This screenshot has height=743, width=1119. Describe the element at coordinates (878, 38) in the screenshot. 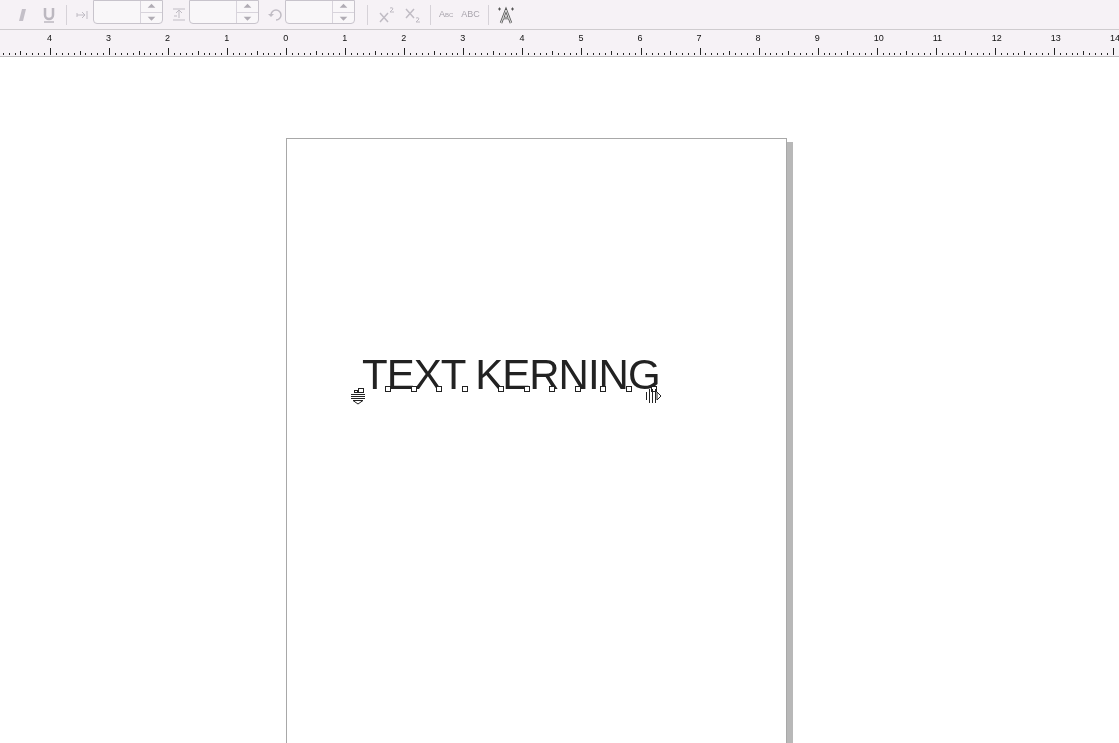

I see `ruler-label: 10` at that location.